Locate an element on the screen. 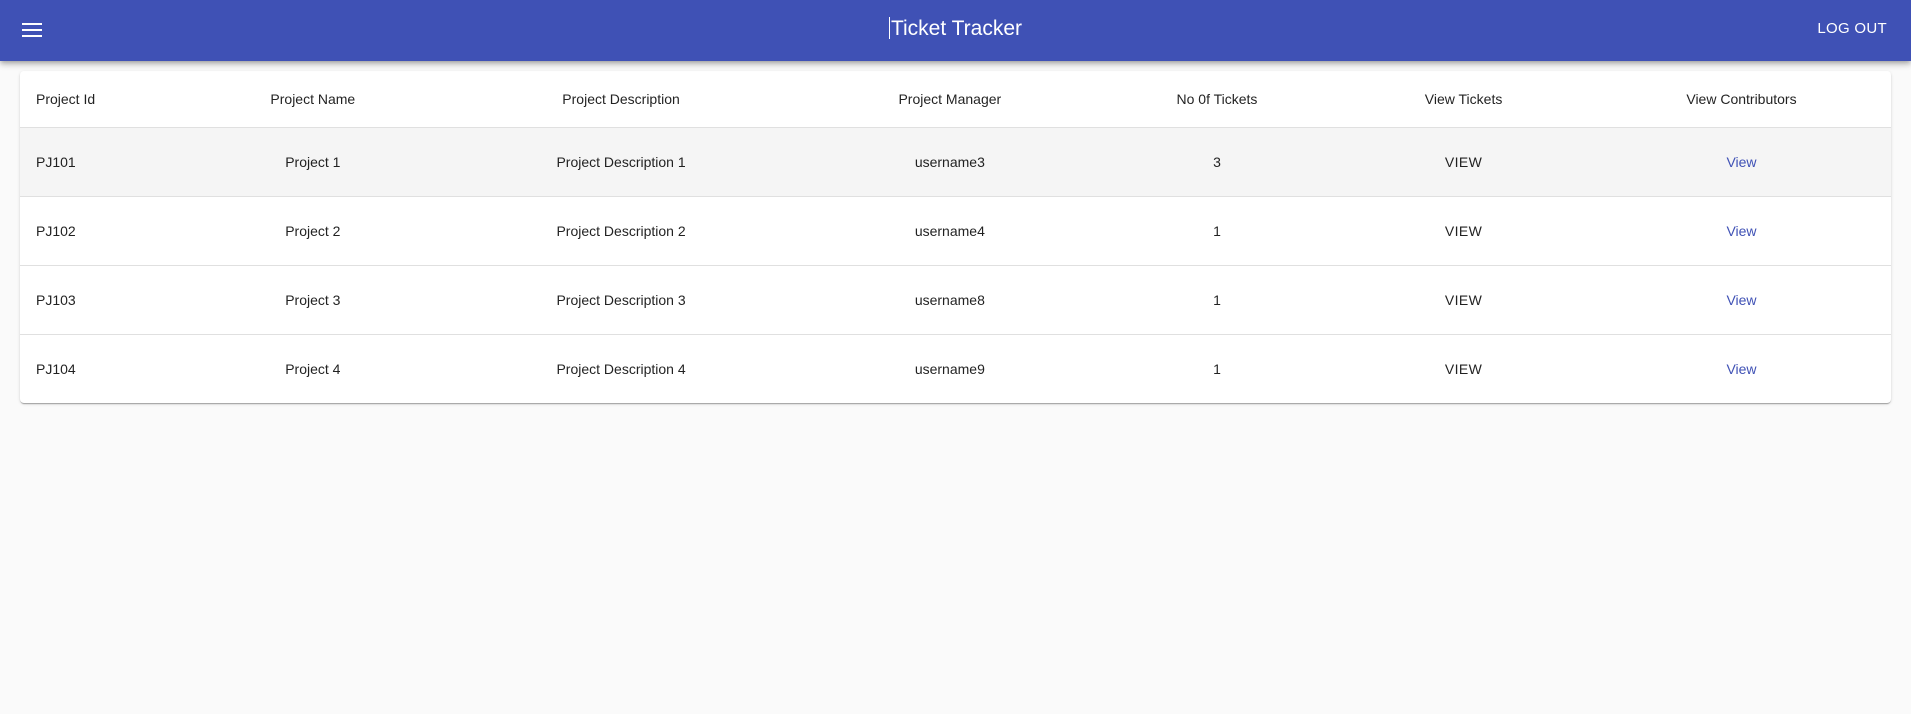 Image resolution: width=1911 pixels, height=714 pixels. app-bar: Ticket Tracker LOG OUT is located at coordinates (955, 30).